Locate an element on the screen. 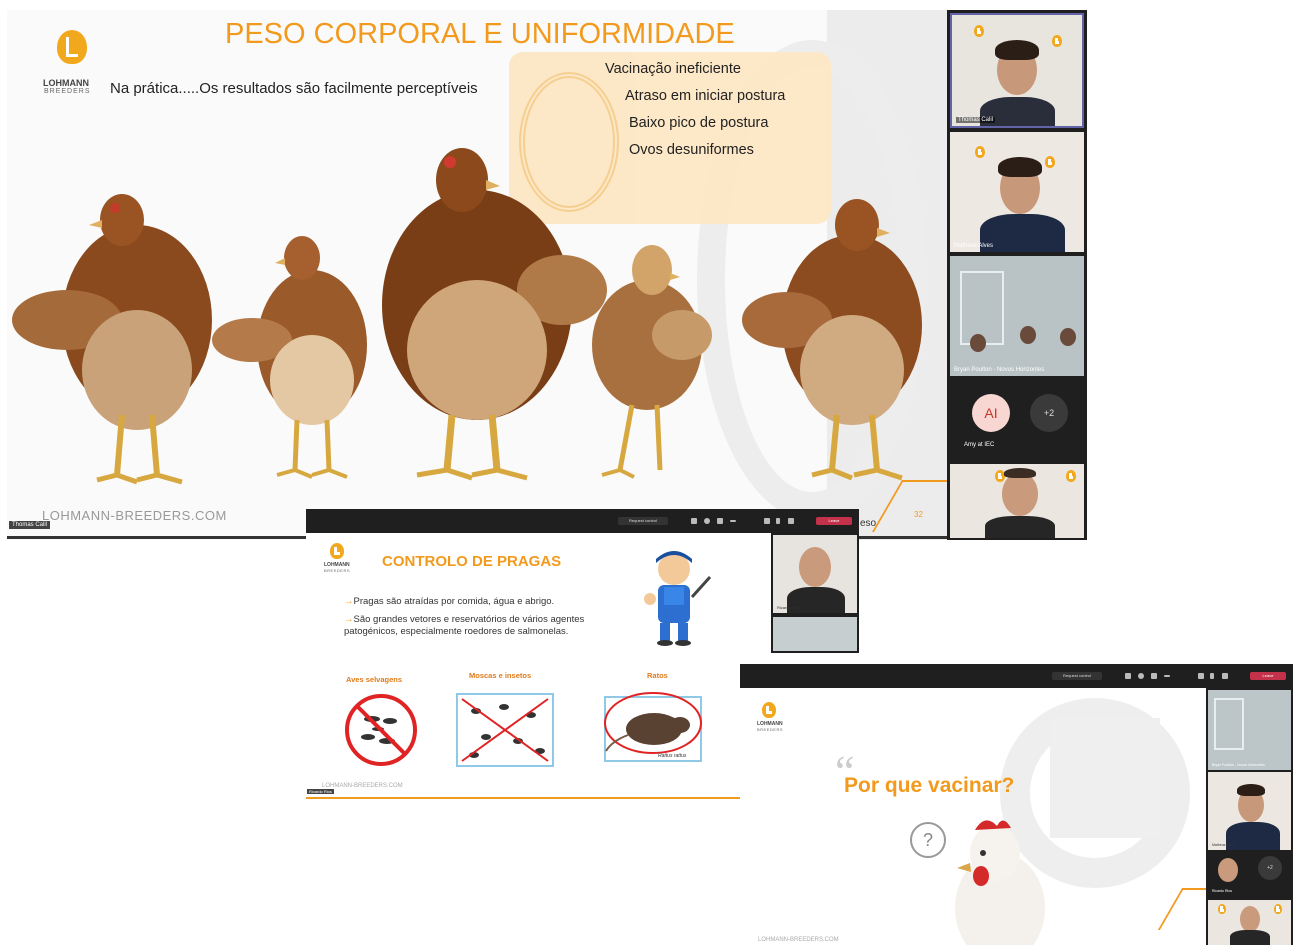  slide-footer-fragment: eso is located at coordinates (868, 523).